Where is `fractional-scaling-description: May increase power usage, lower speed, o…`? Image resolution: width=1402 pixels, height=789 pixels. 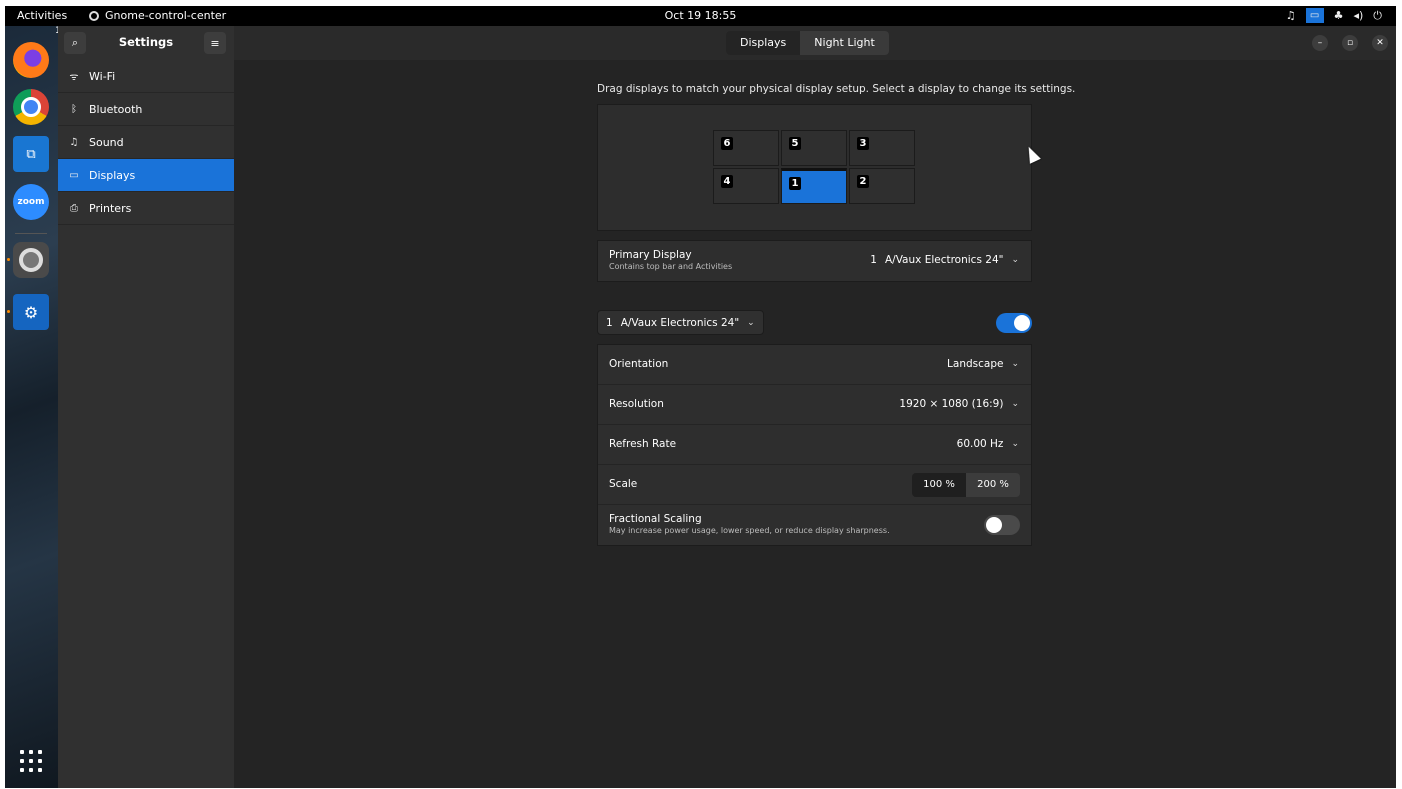
fractional-scaling-description: May increase power usage, lower speed, o… is located at coordinates (749, 530).